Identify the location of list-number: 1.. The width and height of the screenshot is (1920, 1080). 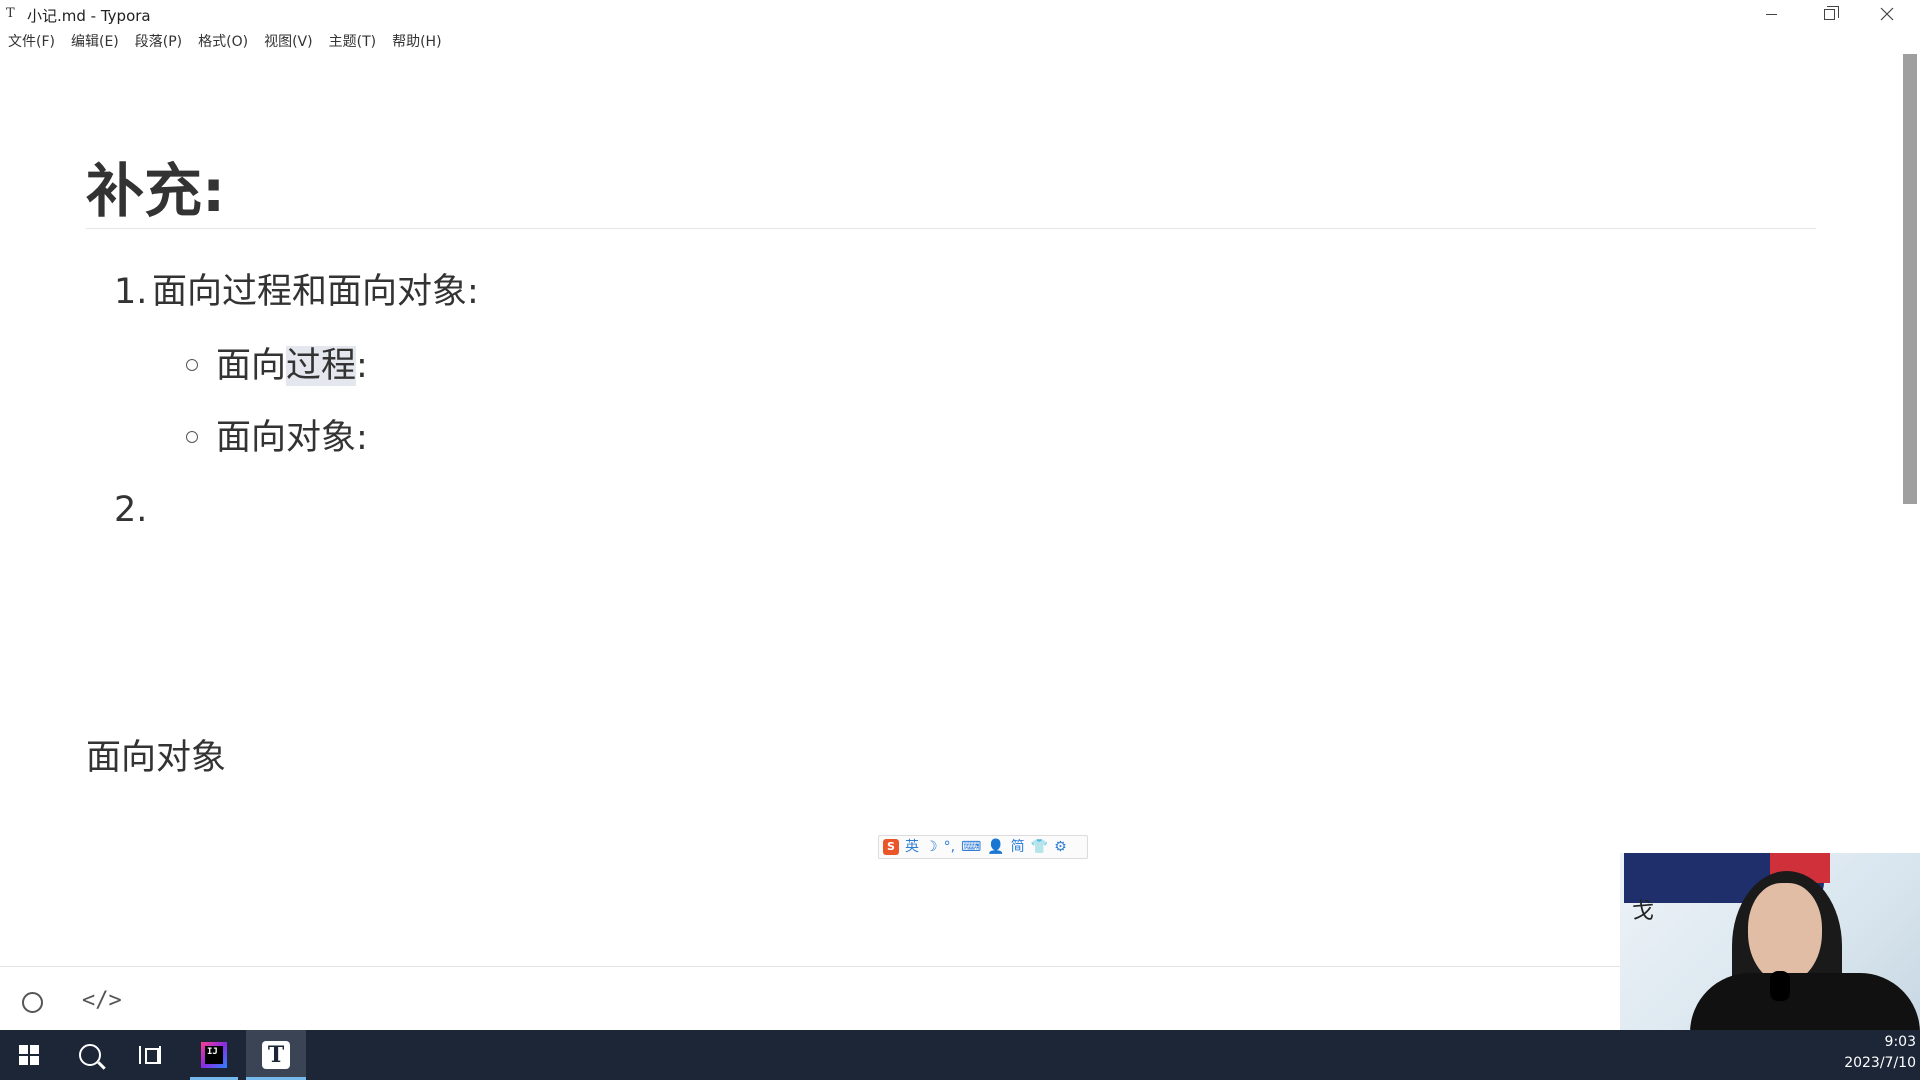
(131, 292).